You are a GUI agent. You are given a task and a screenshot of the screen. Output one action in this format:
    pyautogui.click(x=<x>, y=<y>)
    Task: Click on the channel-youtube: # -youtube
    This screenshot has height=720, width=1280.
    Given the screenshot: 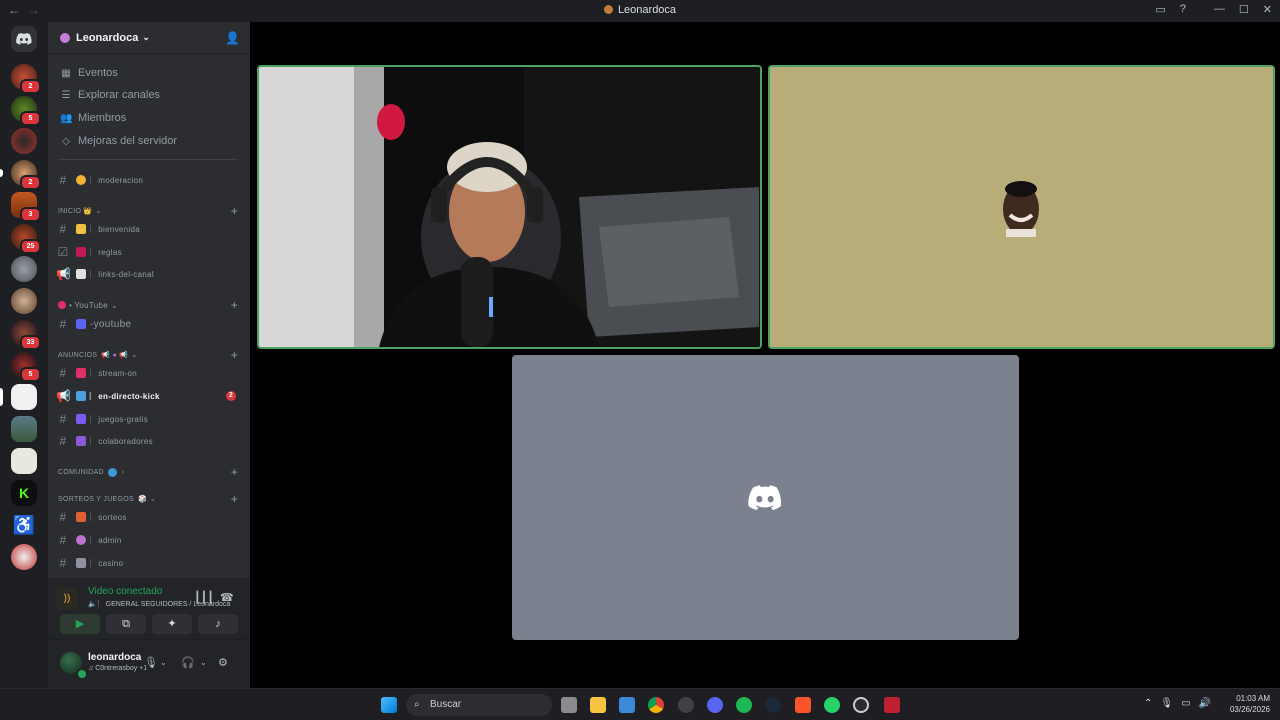 What is the action you would take?
    pyautogui.click(x=149, y=324)
    